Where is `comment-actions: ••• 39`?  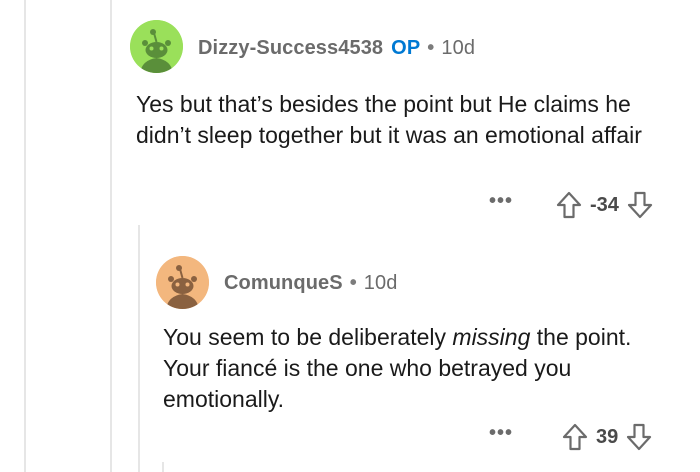
comment-actions: ••• 39 is located at coordinates (569, 437).